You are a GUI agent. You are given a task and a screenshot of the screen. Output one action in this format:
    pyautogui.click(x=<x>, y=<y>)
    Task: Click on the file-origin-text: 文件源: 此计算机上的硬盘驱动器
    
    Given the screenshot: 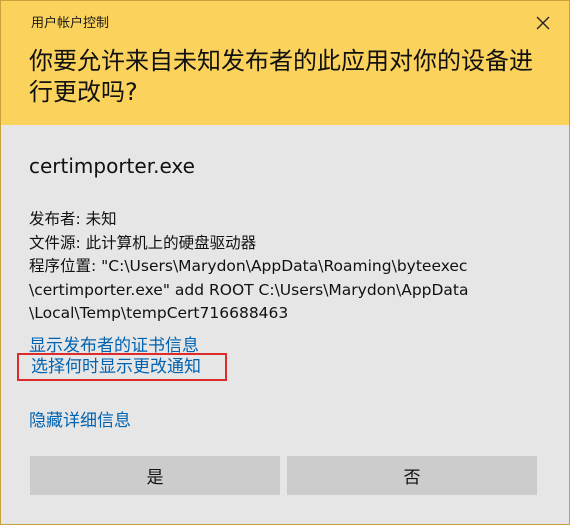 What is the action you would take?
    pyautogui.click(x=143, y=242)
    